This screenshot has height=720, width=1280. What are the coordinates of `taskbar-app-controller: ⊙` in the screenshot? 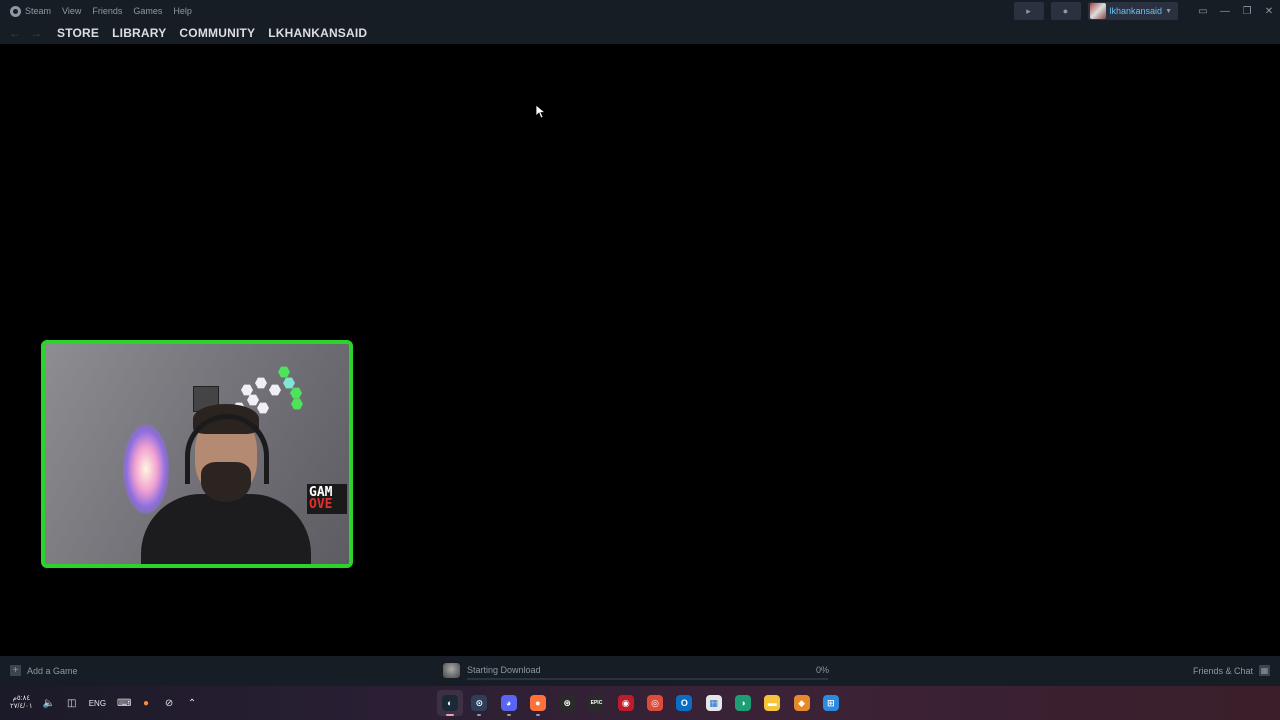 It's located at (479, 703).